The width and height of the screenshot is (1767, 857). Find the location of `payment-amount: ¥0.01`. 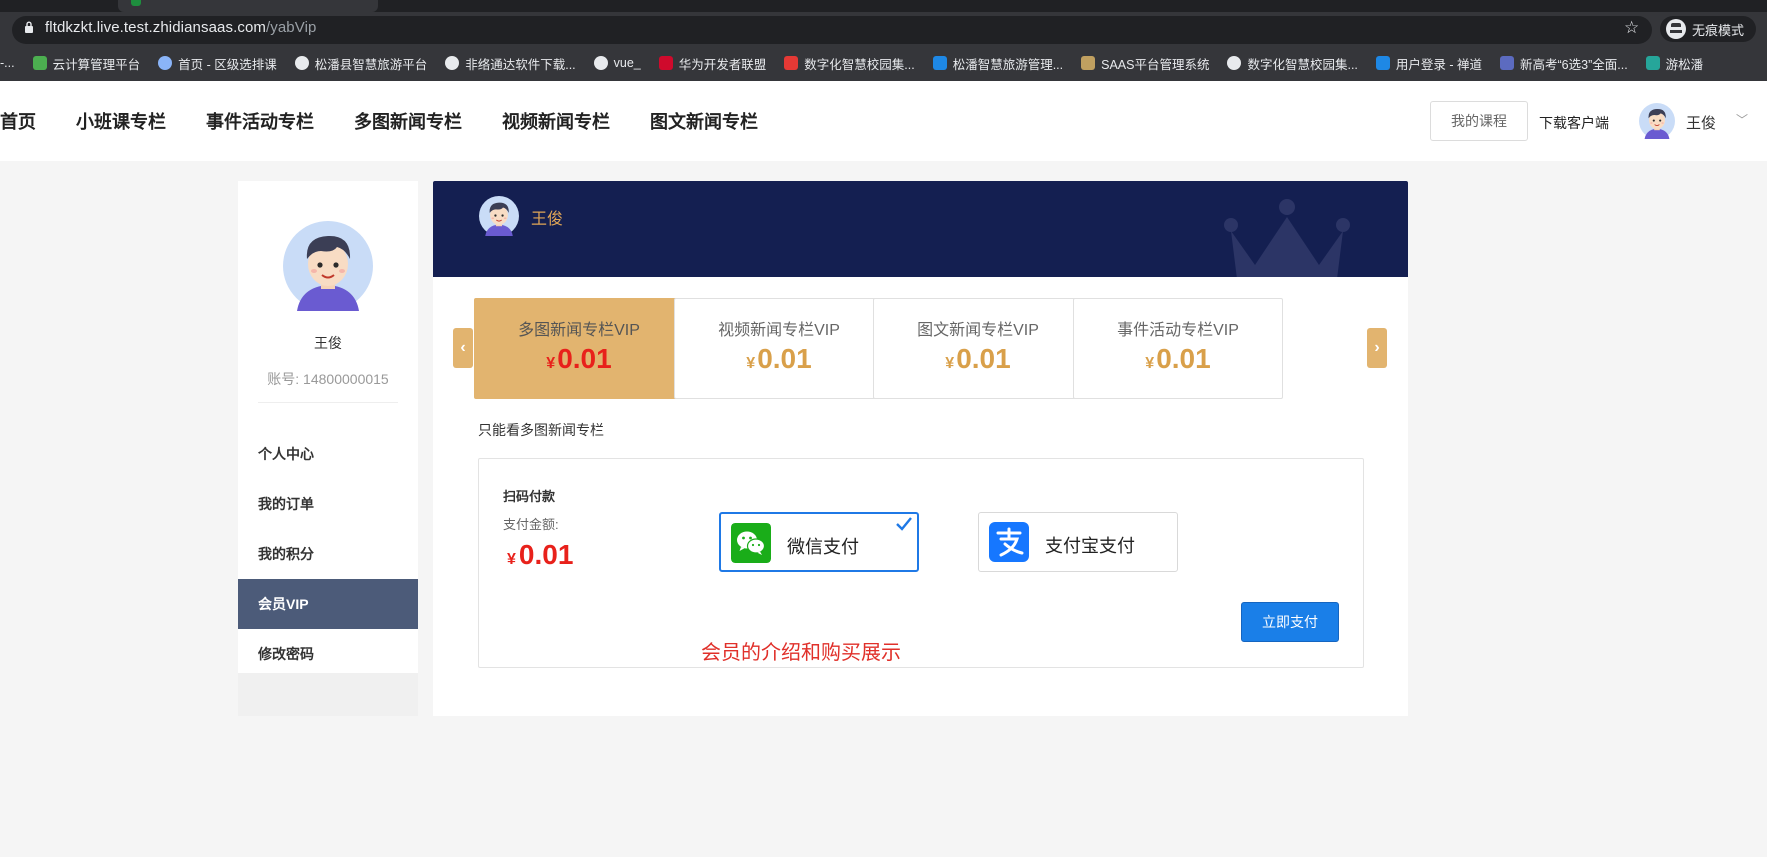

payment-amount: ¥0.01 is located at coordinates (540, 555).